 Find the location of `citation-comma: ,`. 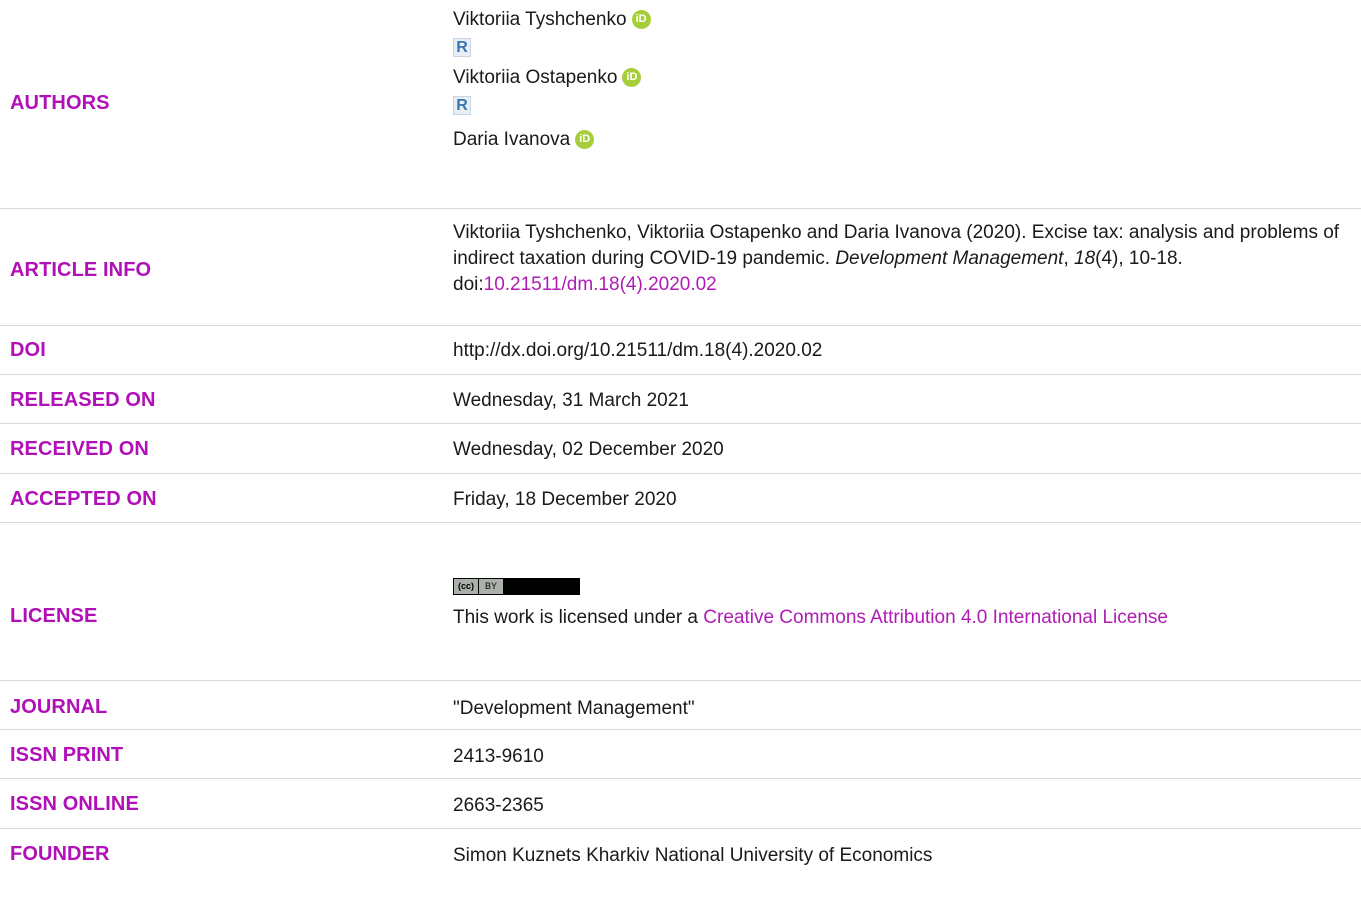

citation-comma: , is located at coordinates (1069, 258).